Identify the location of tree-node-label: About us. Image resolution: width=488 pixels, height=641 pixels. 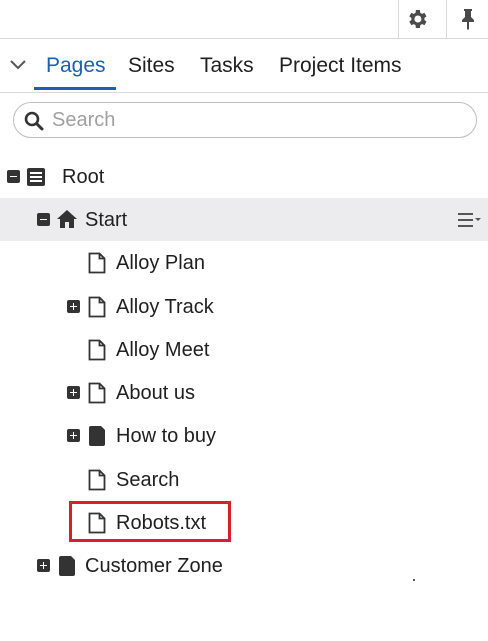
(155, 393).